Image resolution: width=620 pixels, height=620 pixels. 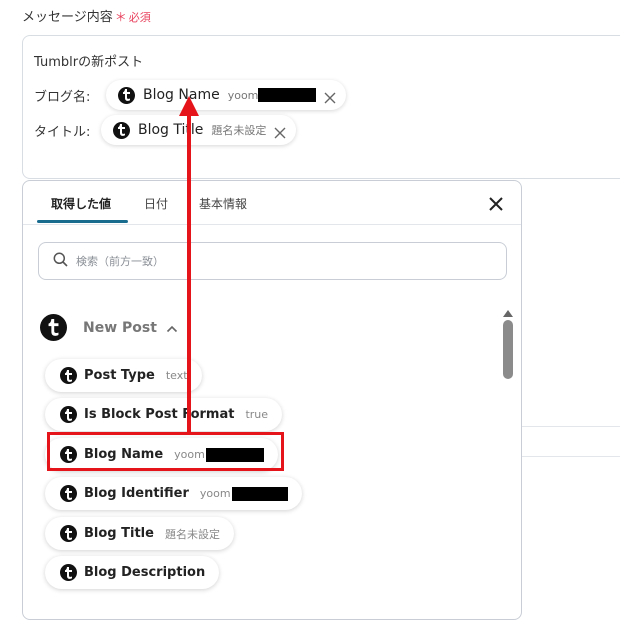 I want to click on option-value: 題名未設定, so click(x=192, y=534).